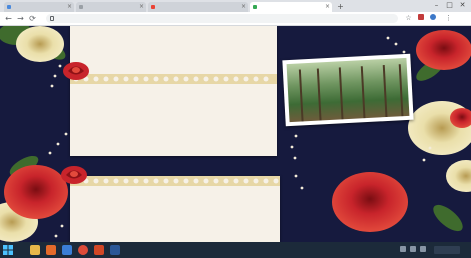  What do you see at coordinates (20, 18) in the screenshot?
I see `forward-button: →` at bounding box center [20, 18].